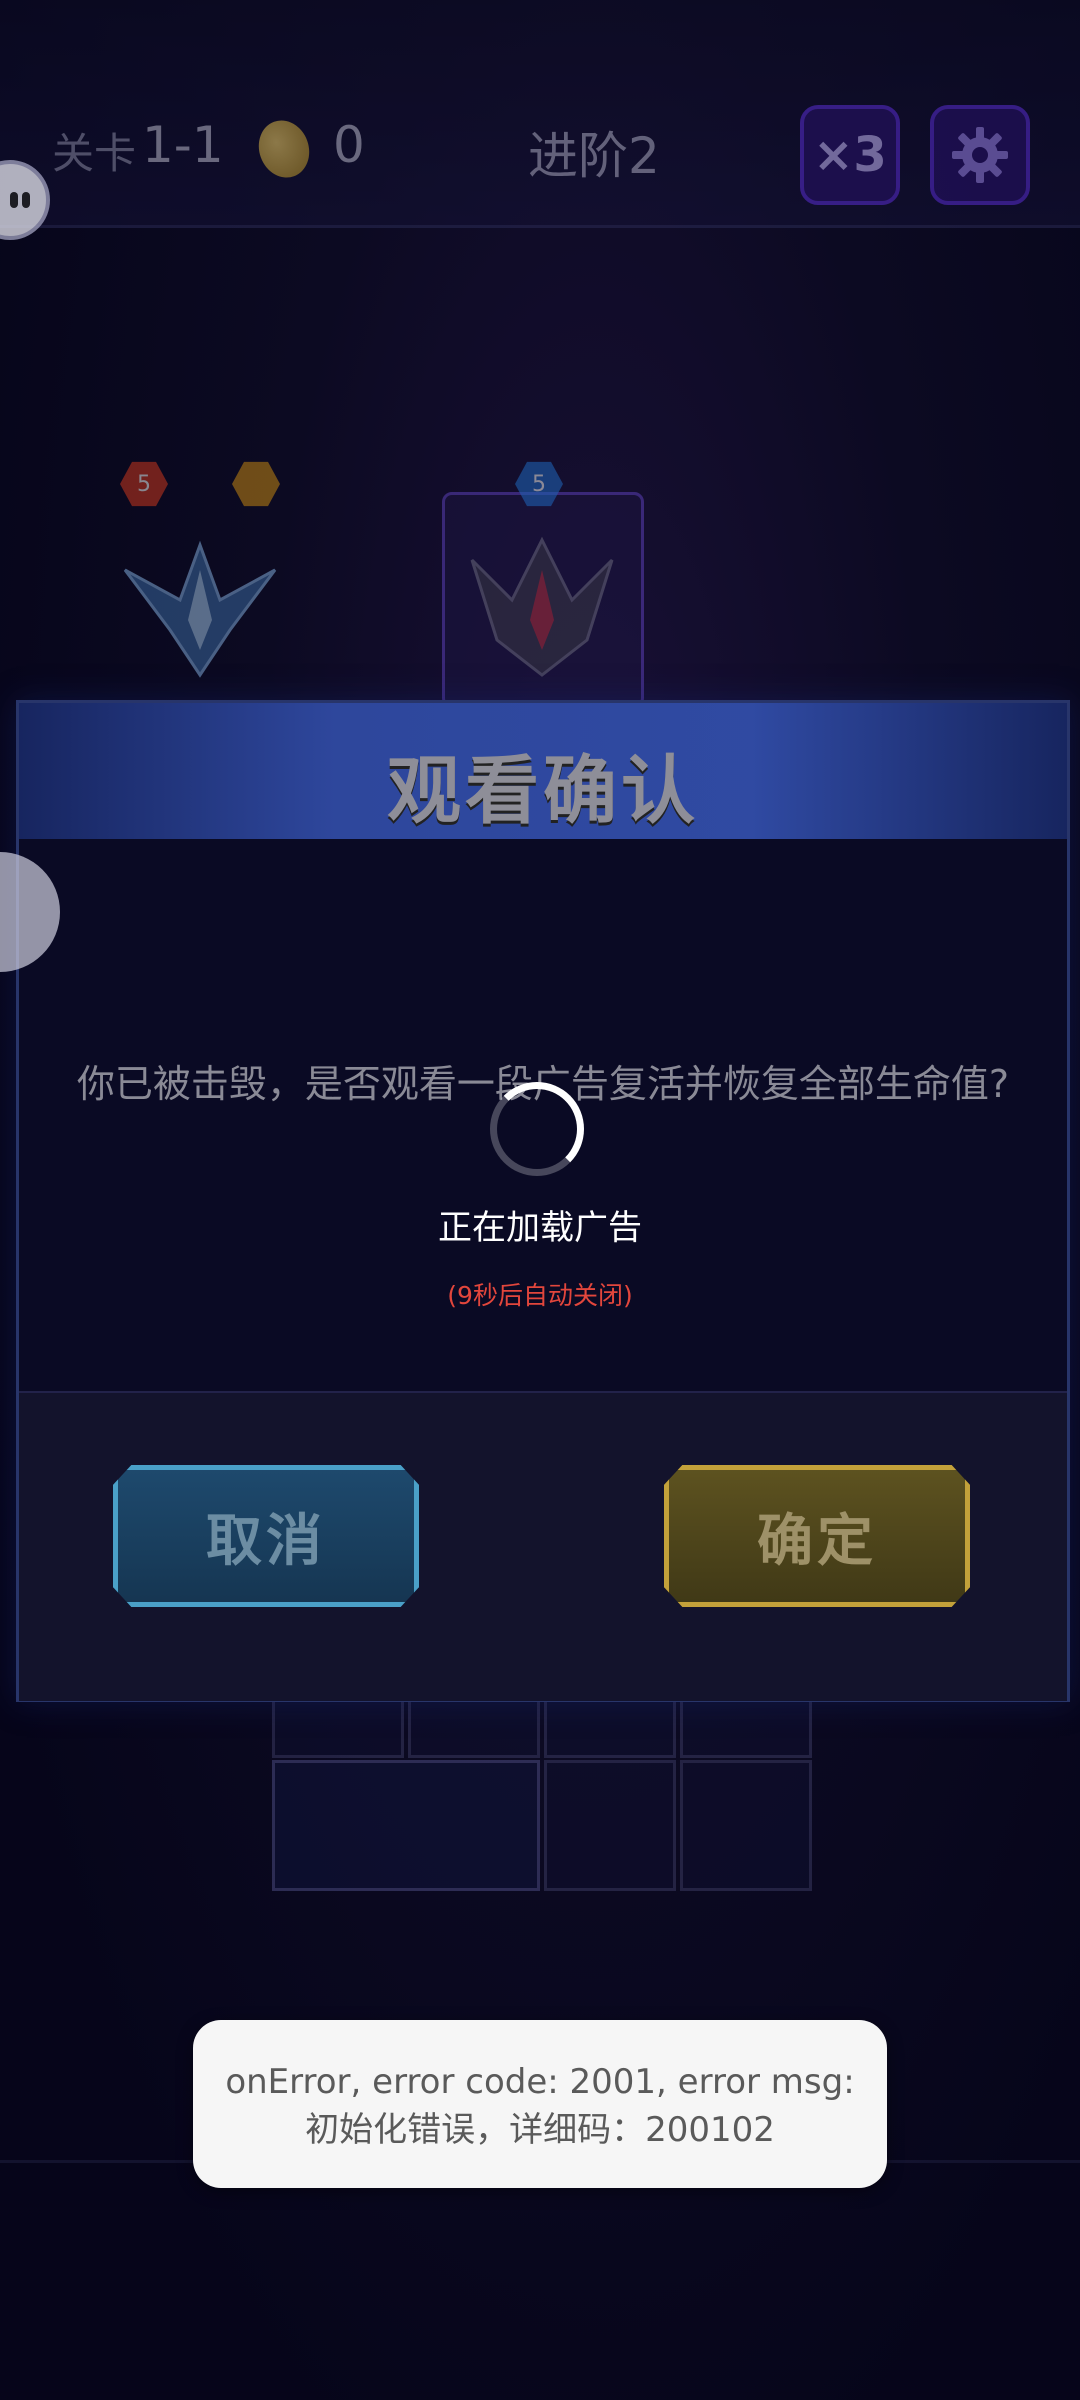 This screenshot has height=2400, width=1080. Describe the element at coordinates (850, 155) in the screenshot. I see `speed-button: ×3` at that location.